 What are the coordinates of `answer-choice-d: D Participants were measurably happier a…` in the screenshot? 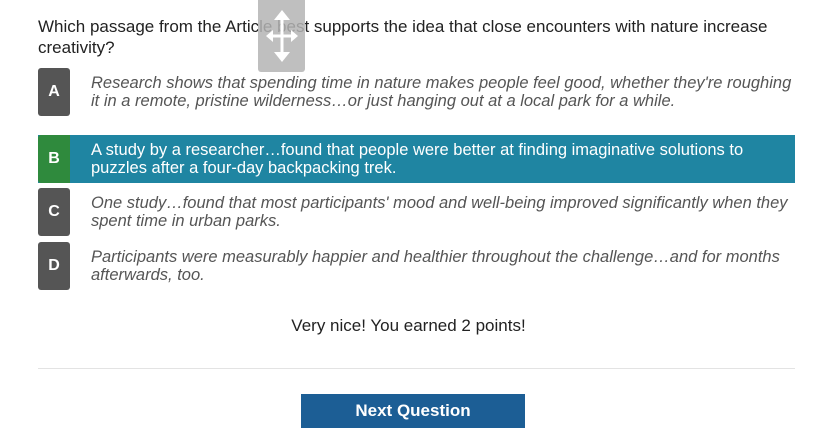 It's located at (416, 266).